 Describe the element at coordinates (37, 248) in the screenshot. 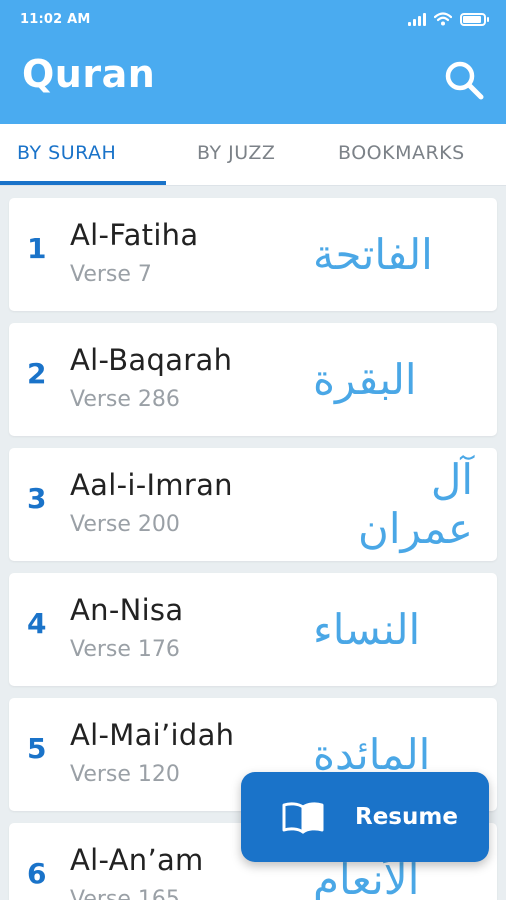

I see `surah-number: 1` at that location.